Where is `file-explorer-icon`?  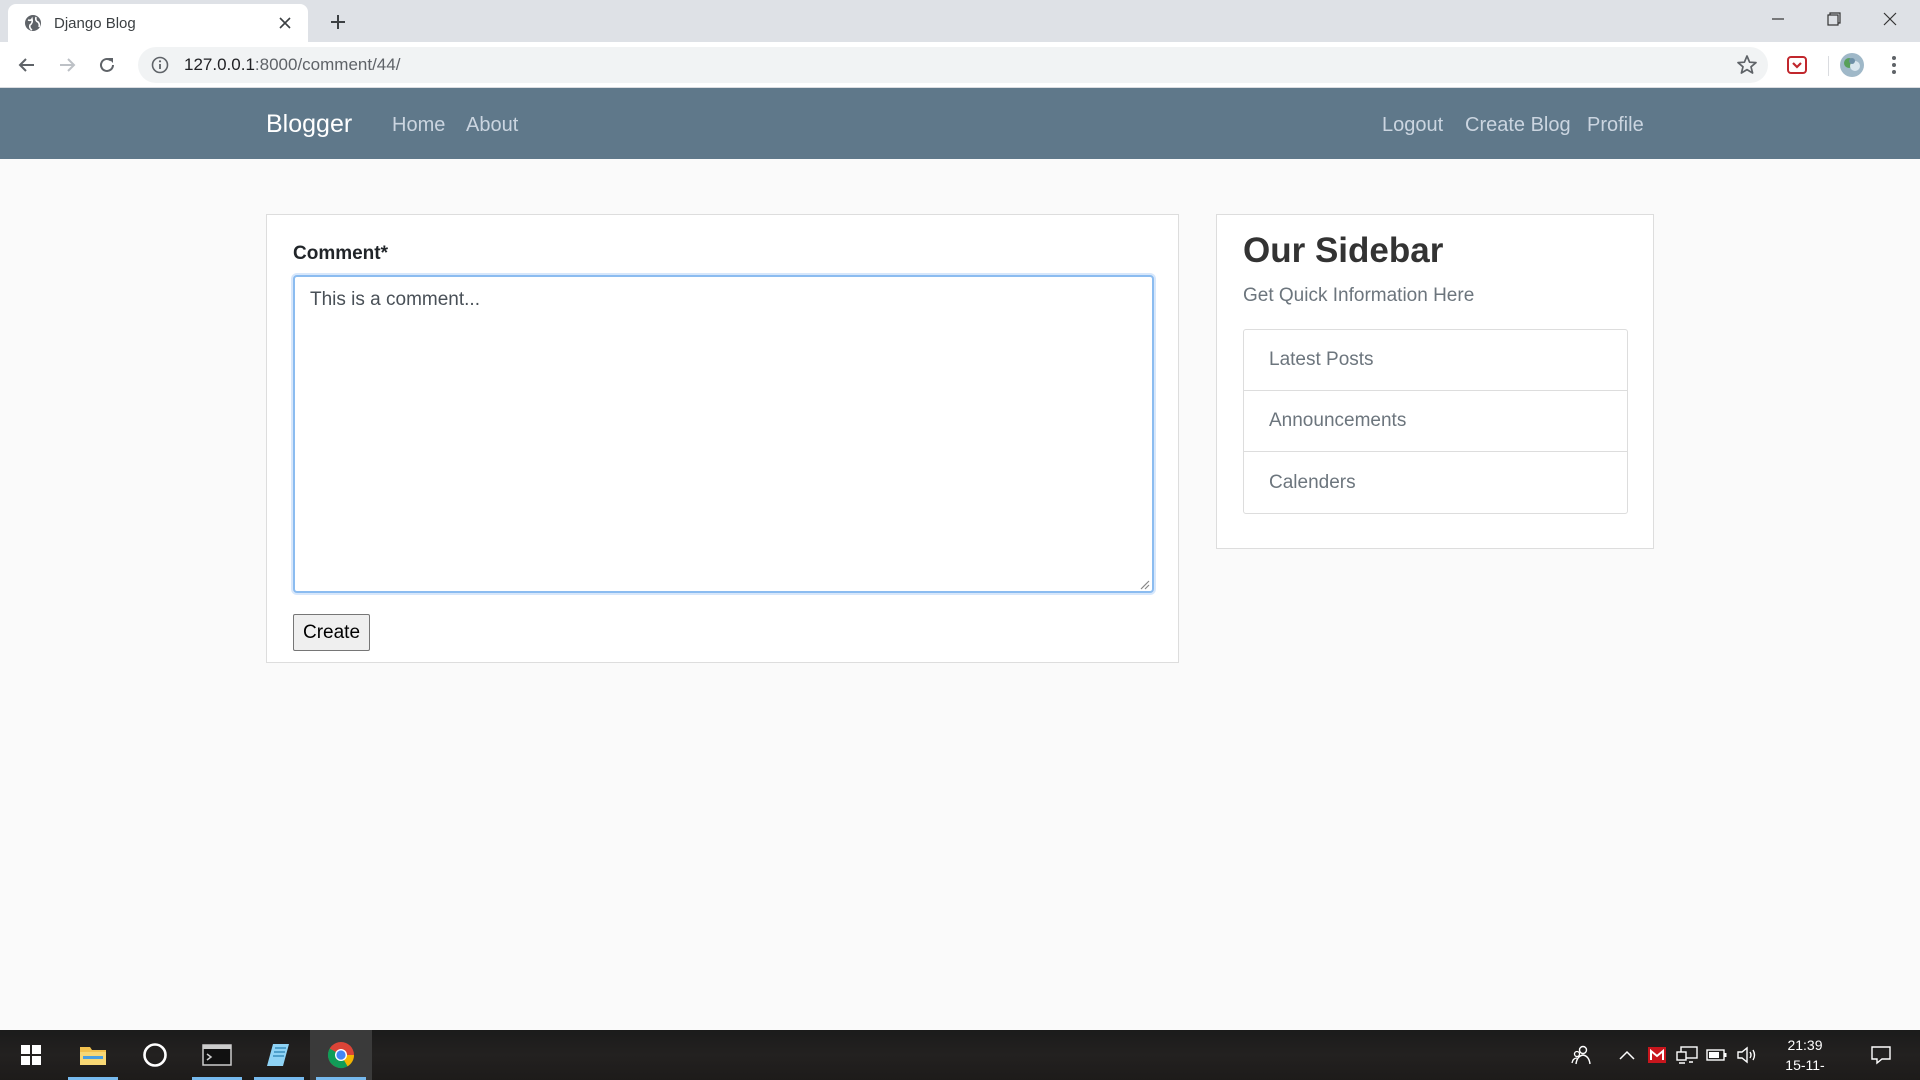 file-explorer-icon is located at coordinates (93, 1055).